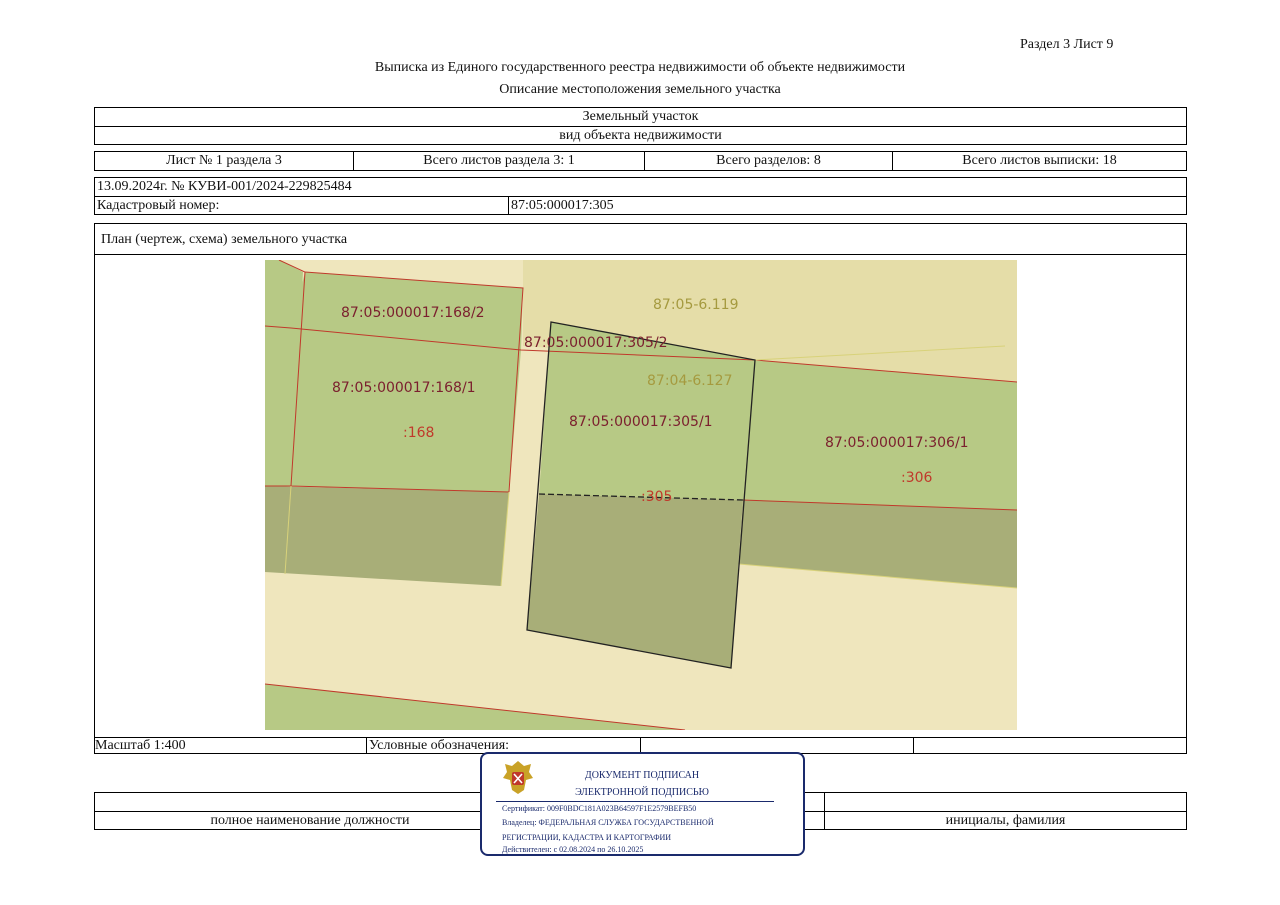  What do you see at coordinates (310, 820) in the screenshot?
I see `position-caption: полное наименование должности` at bounding box center [310, 820].